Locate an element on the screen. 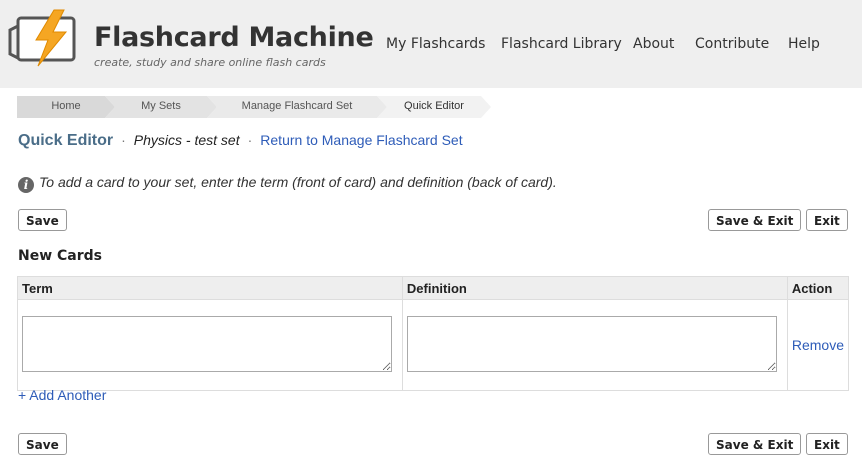 This screenshot has height=456, width=862. site-title: Flashcard Machine is located at coordinates (234, 37).